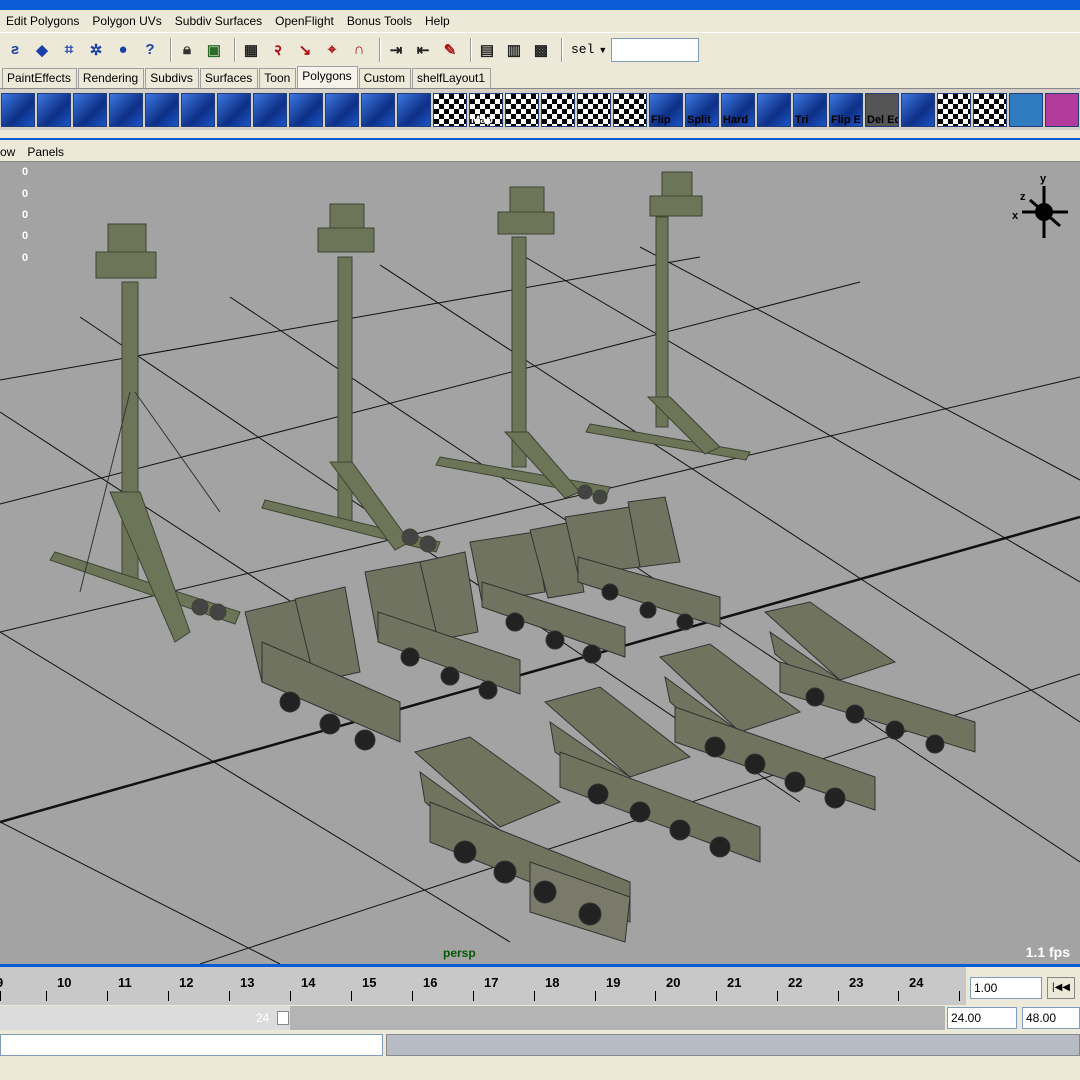 This screenshot has width=1080, height=1080. Describe the element at coordinates (423, 50) in the screenshot. I see `output-icon: ⇤` at that location.